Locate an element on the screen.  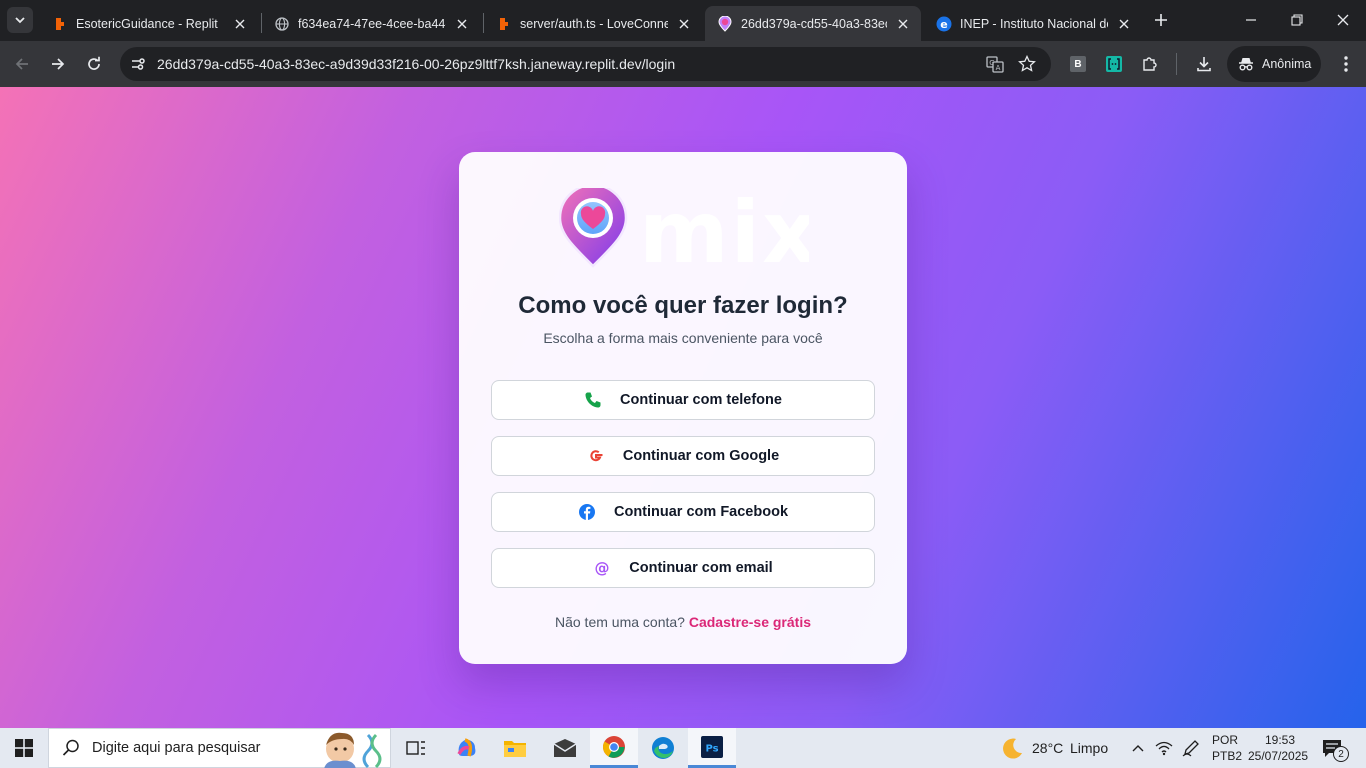
extension-b-label: B is located at coordinates (1078, 64).